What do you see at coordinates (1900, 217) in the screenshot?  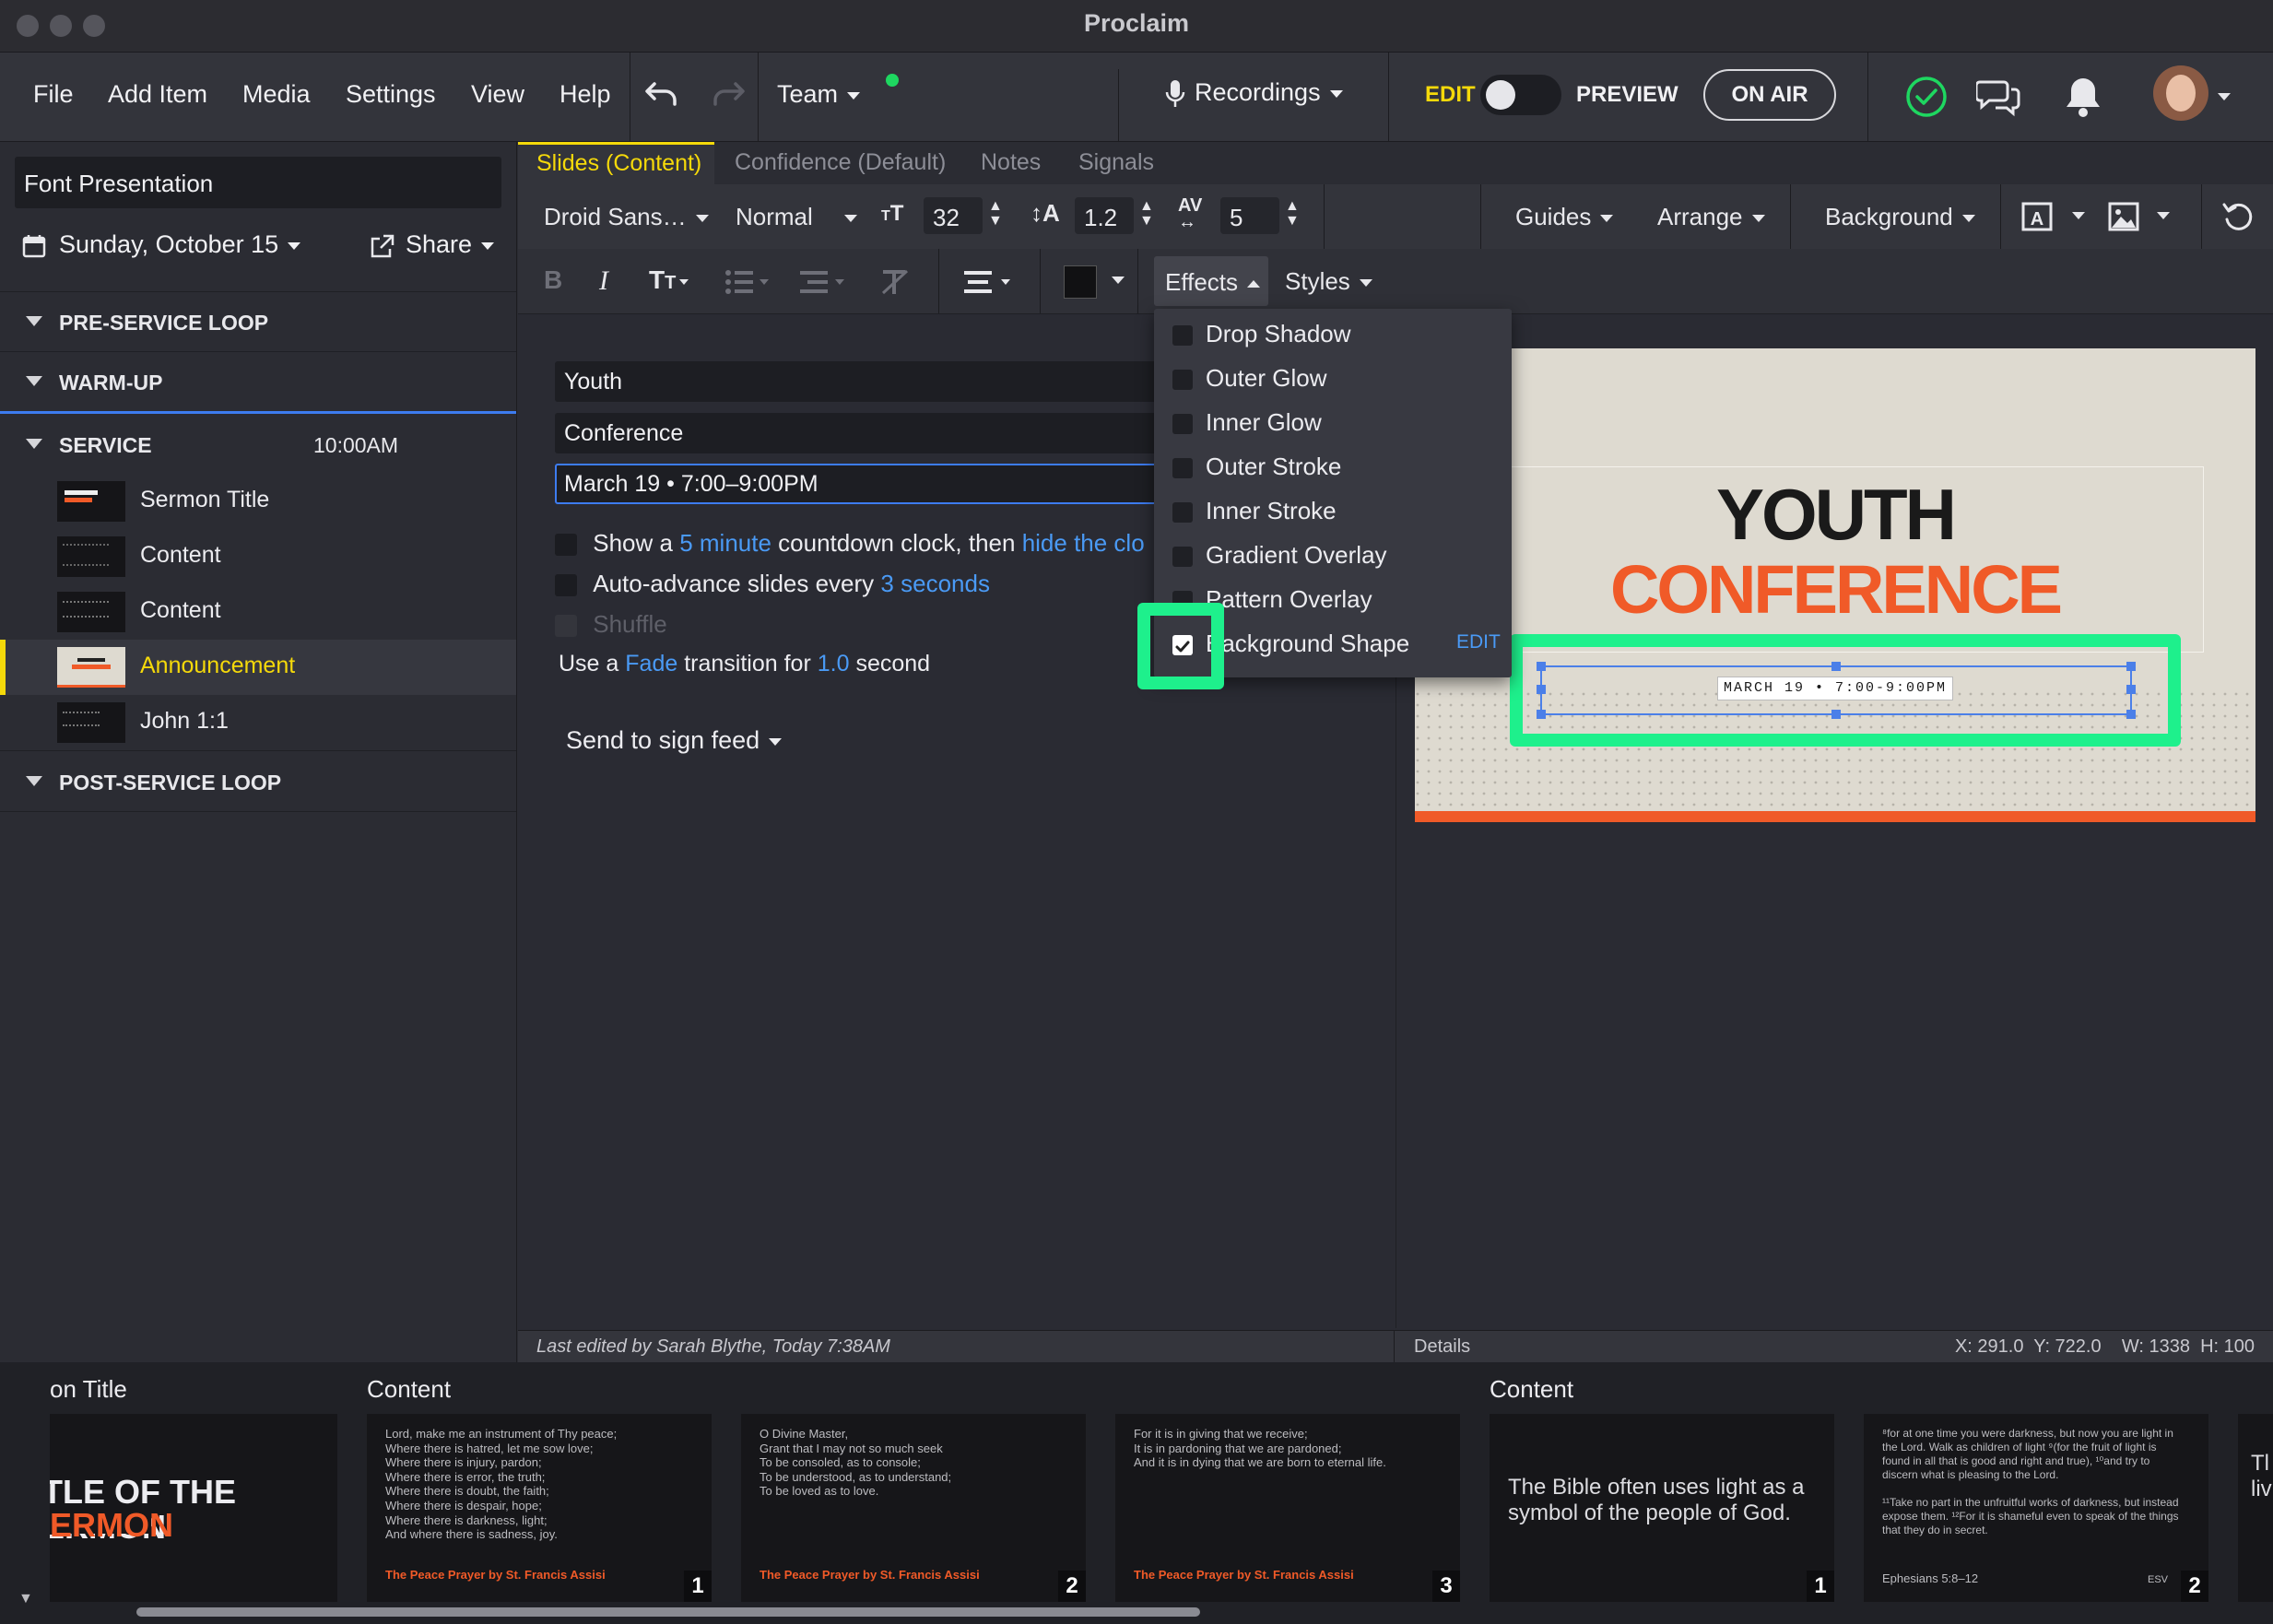 I see `background-dropdown: Background` at bounding box center [1900, 217].